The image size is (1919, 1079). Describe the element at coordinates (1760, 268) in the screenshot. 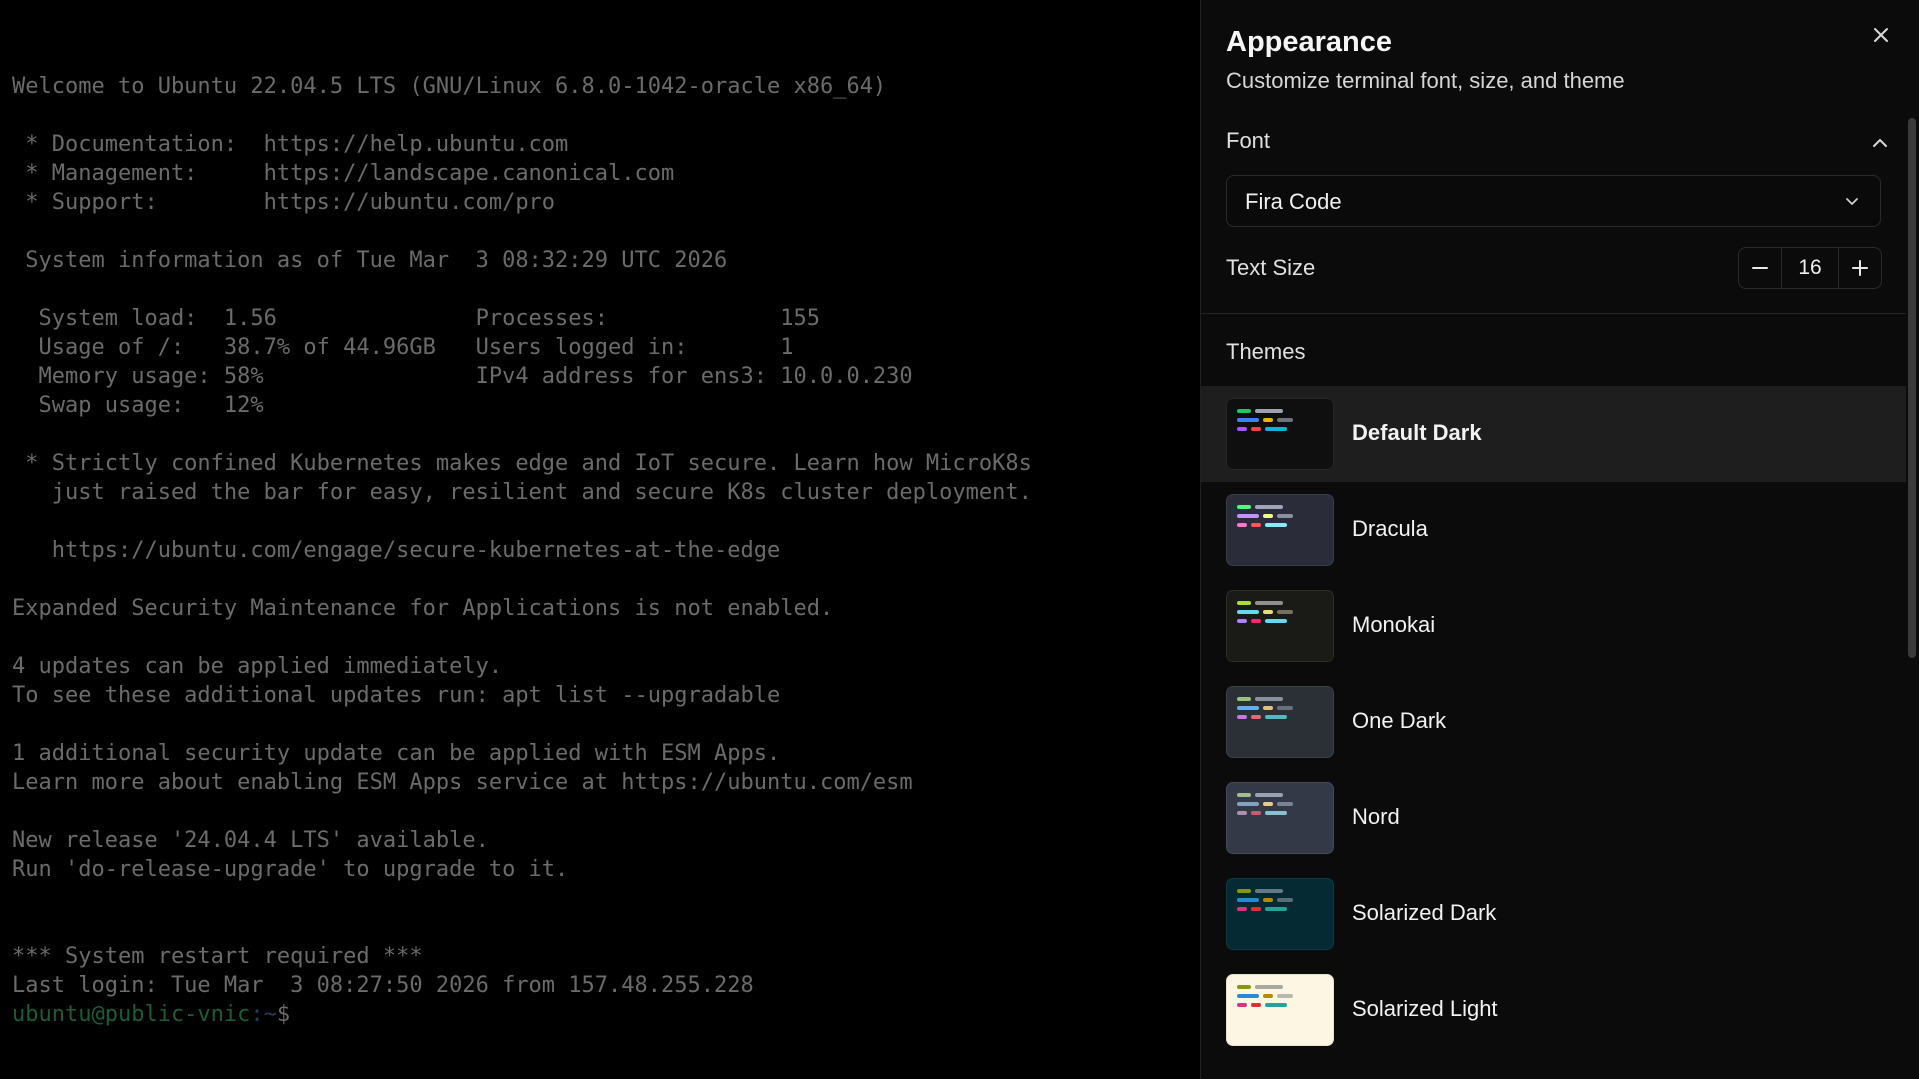

I see `decrease-size-button` at that location.